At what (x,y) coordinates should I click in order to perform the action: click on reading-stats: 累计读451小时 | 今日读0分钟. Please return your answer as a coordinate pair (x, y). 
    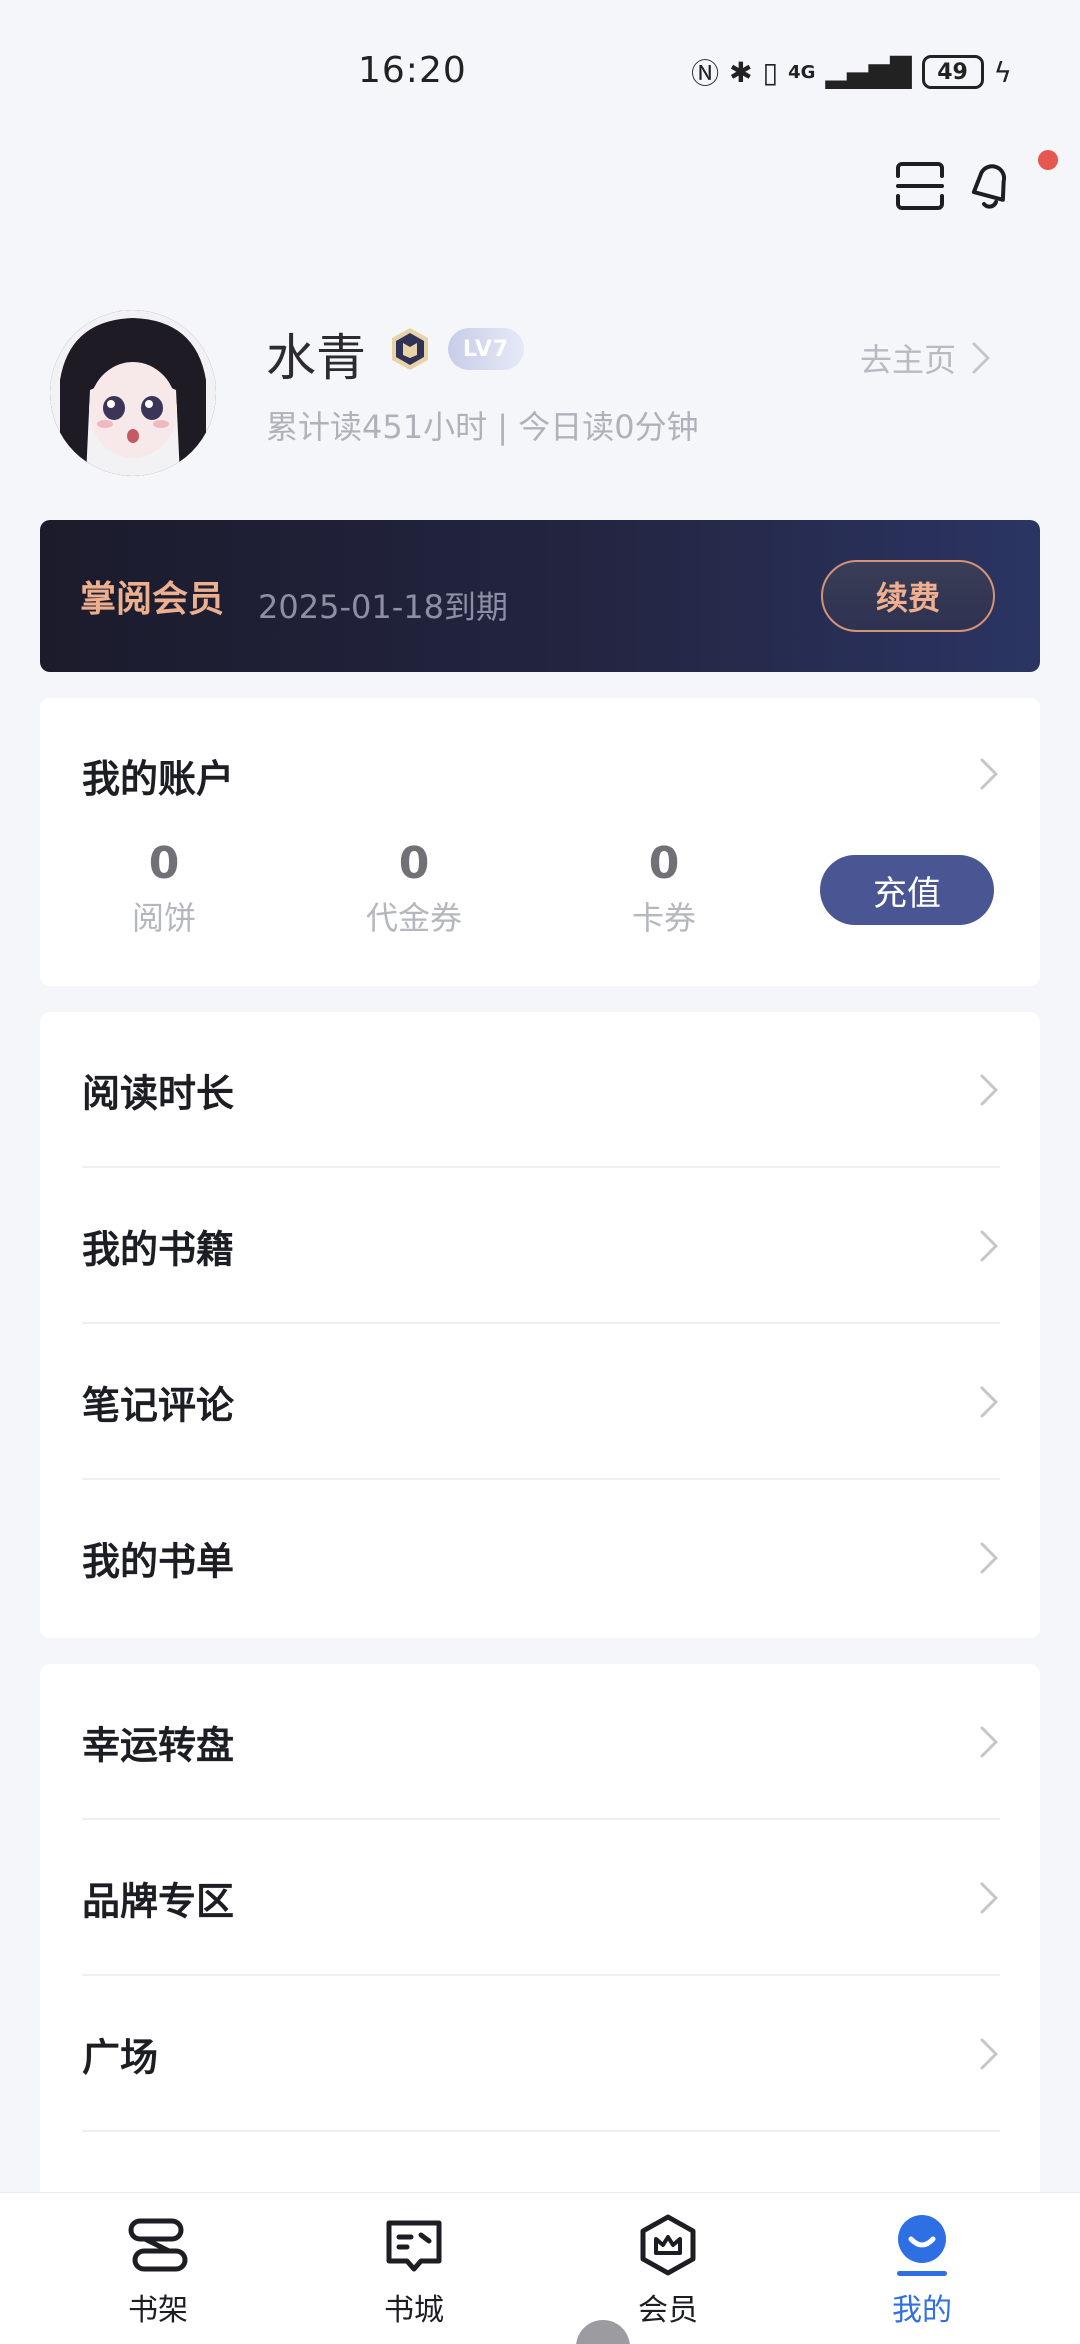
    Looking at the image, I should click on (482, 427).